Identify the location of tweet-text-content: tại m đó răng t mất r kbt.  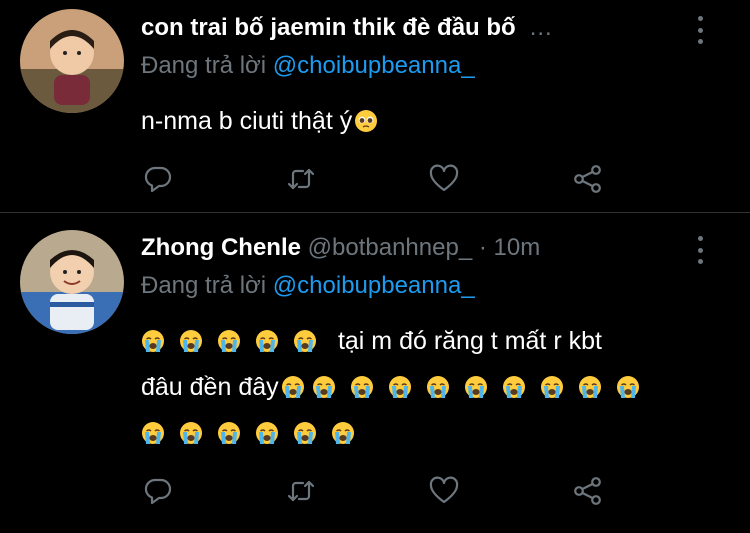
(469, 341).